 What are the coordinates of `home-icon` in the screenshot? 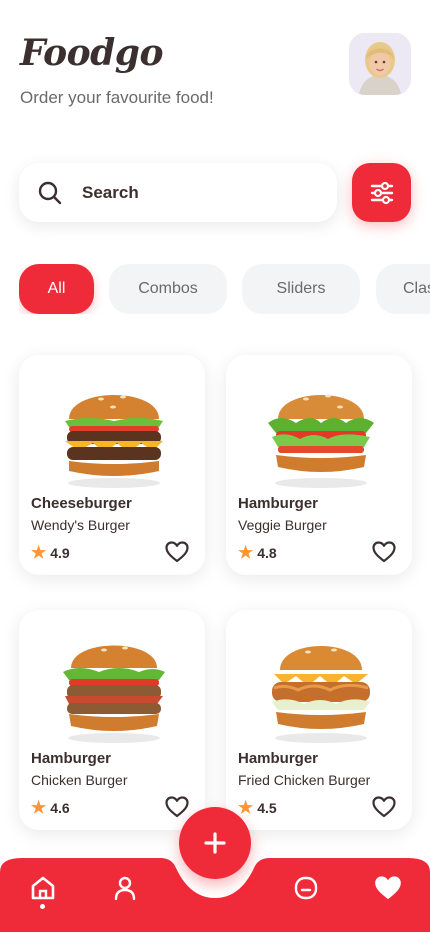 It's located at (43, 888).